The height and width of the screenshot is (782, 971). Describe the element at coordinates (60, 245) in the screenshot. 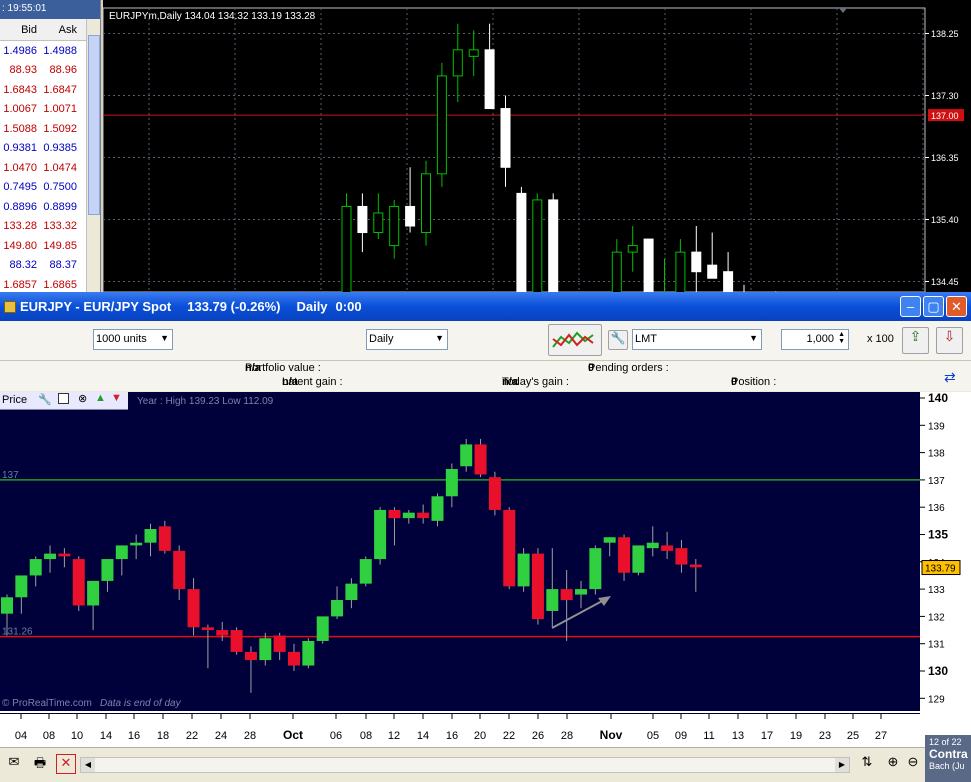

I see `ask-cell: 149.85` at that location.